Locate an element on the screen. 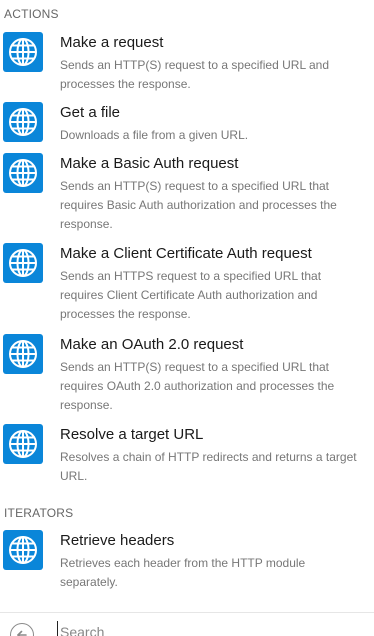  actions-section-header: ACTIONS is located at coordinates (31, 14).